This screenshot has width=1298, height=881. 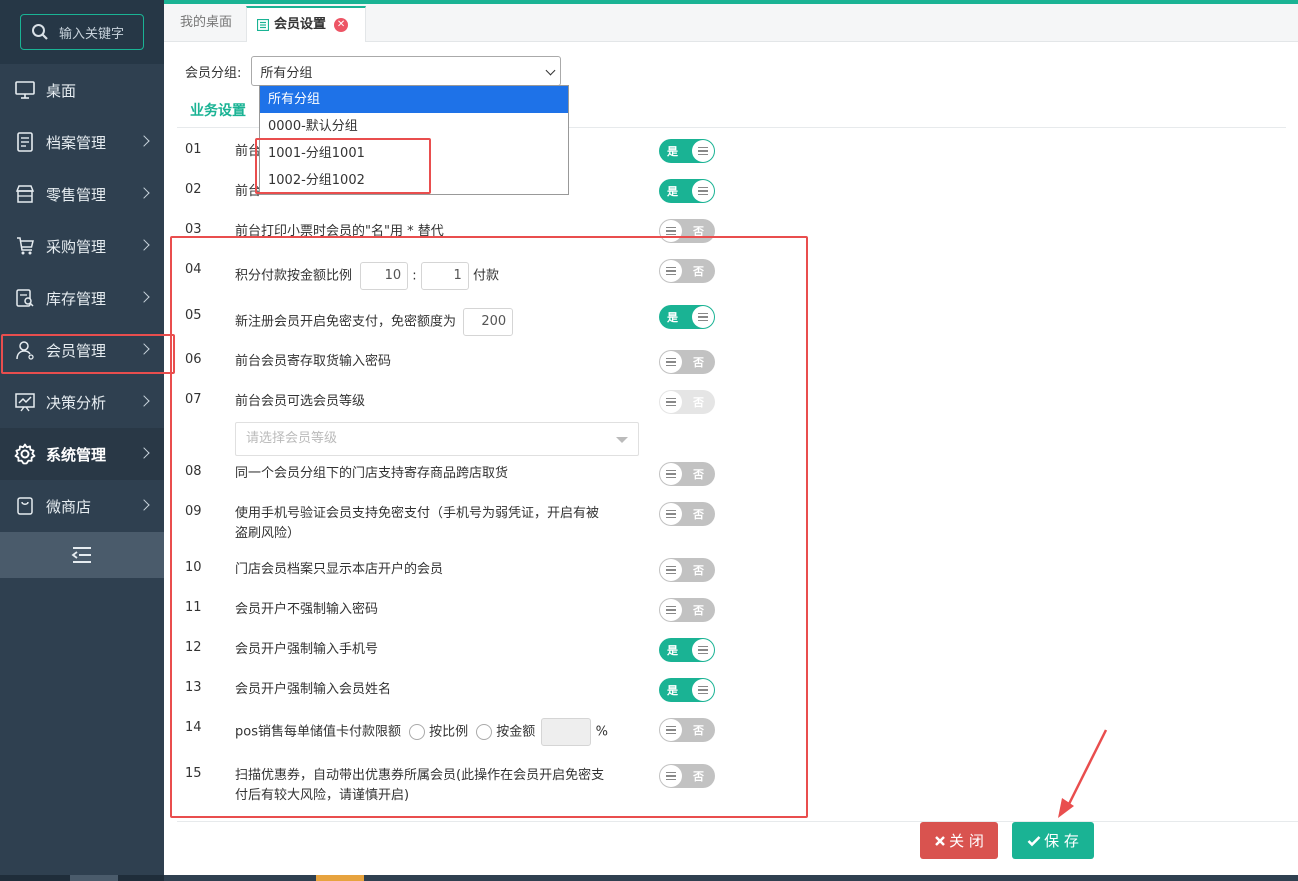 What do you see at coordinates (25, 90) in the screenshot?
I see `monitor-icon` at bounding box center [25, 90].